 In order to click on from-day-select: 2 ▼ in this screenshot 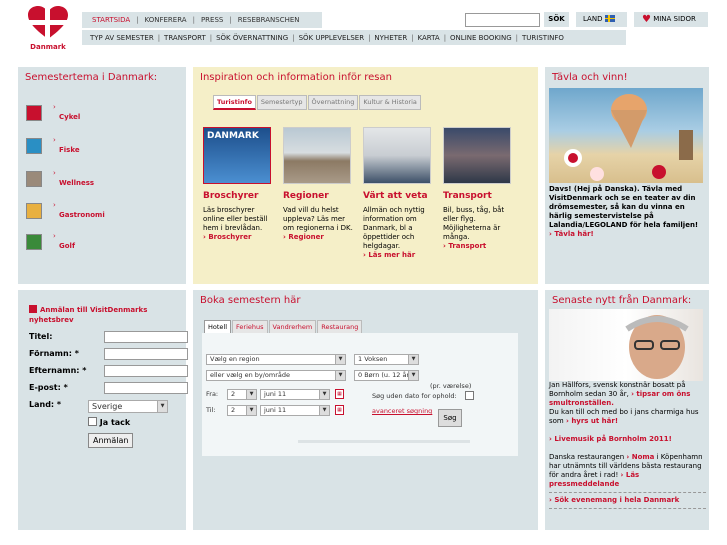, I will do `click(242, 394)`.